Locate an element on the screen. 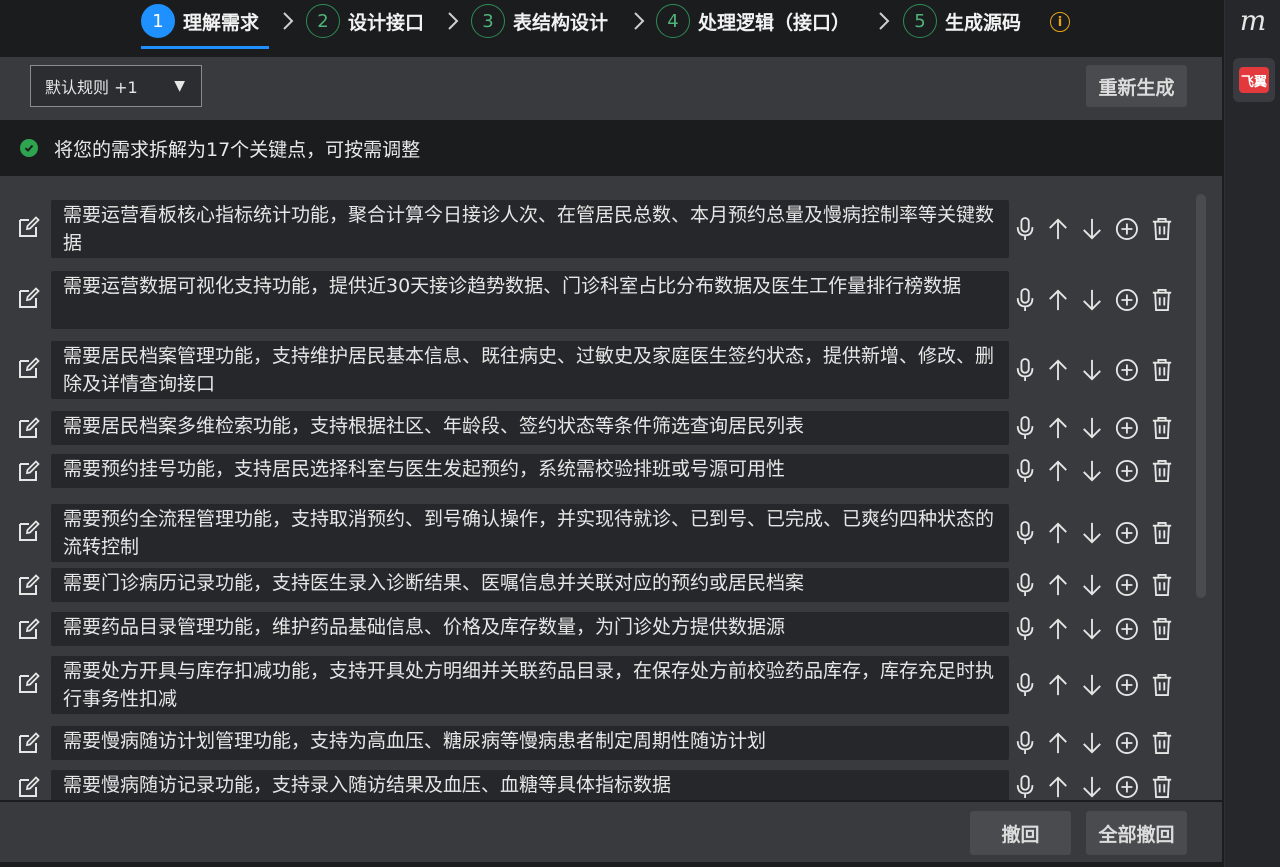 The height and width of the screenshot is (867, 1280). requirement-row: 需要门诊病历记录功能，支持医生录入诊断结果、医嘱信息并关联对应的预约或居民档案 is located at coordinates (611, 585).